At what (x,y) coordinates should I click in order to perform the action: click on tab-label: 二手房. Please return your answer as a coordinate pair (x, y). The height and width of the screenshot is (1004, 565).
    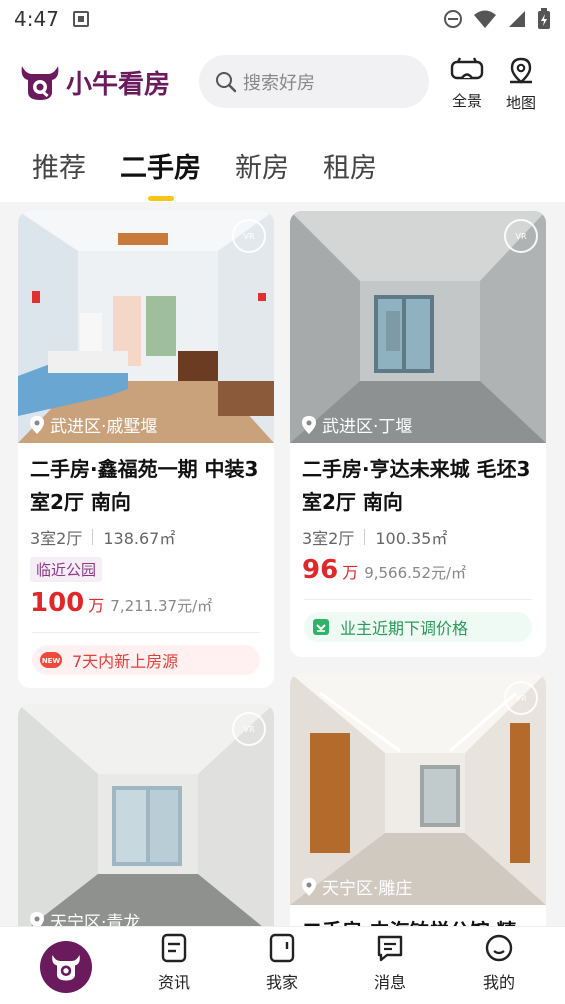
    Looking at the image, I should click on (160, 168).